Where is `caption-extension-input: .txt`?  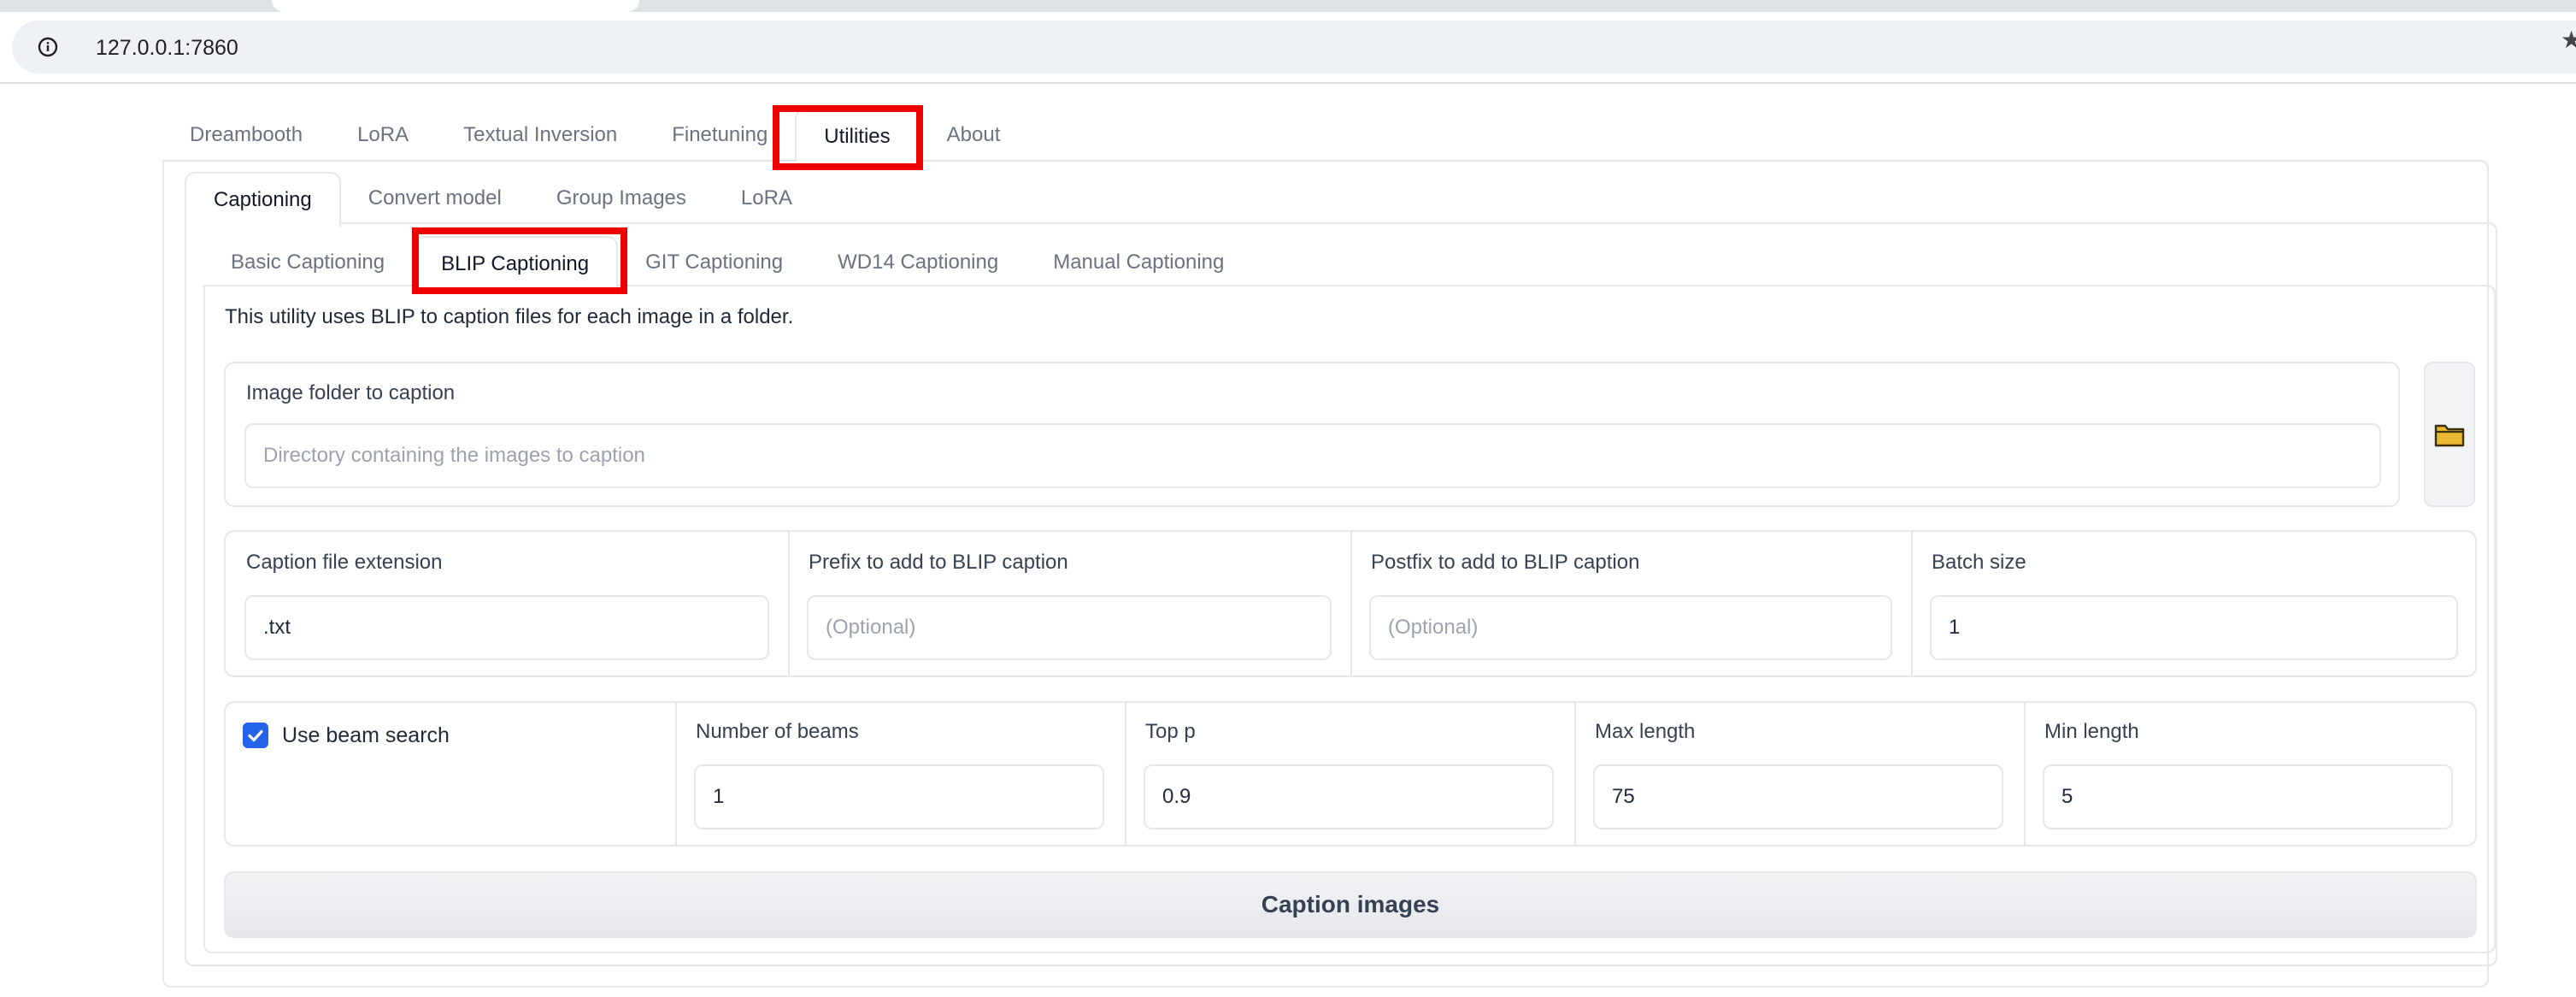
caption-extension-input: .txt is located at coordinates (506, 627).